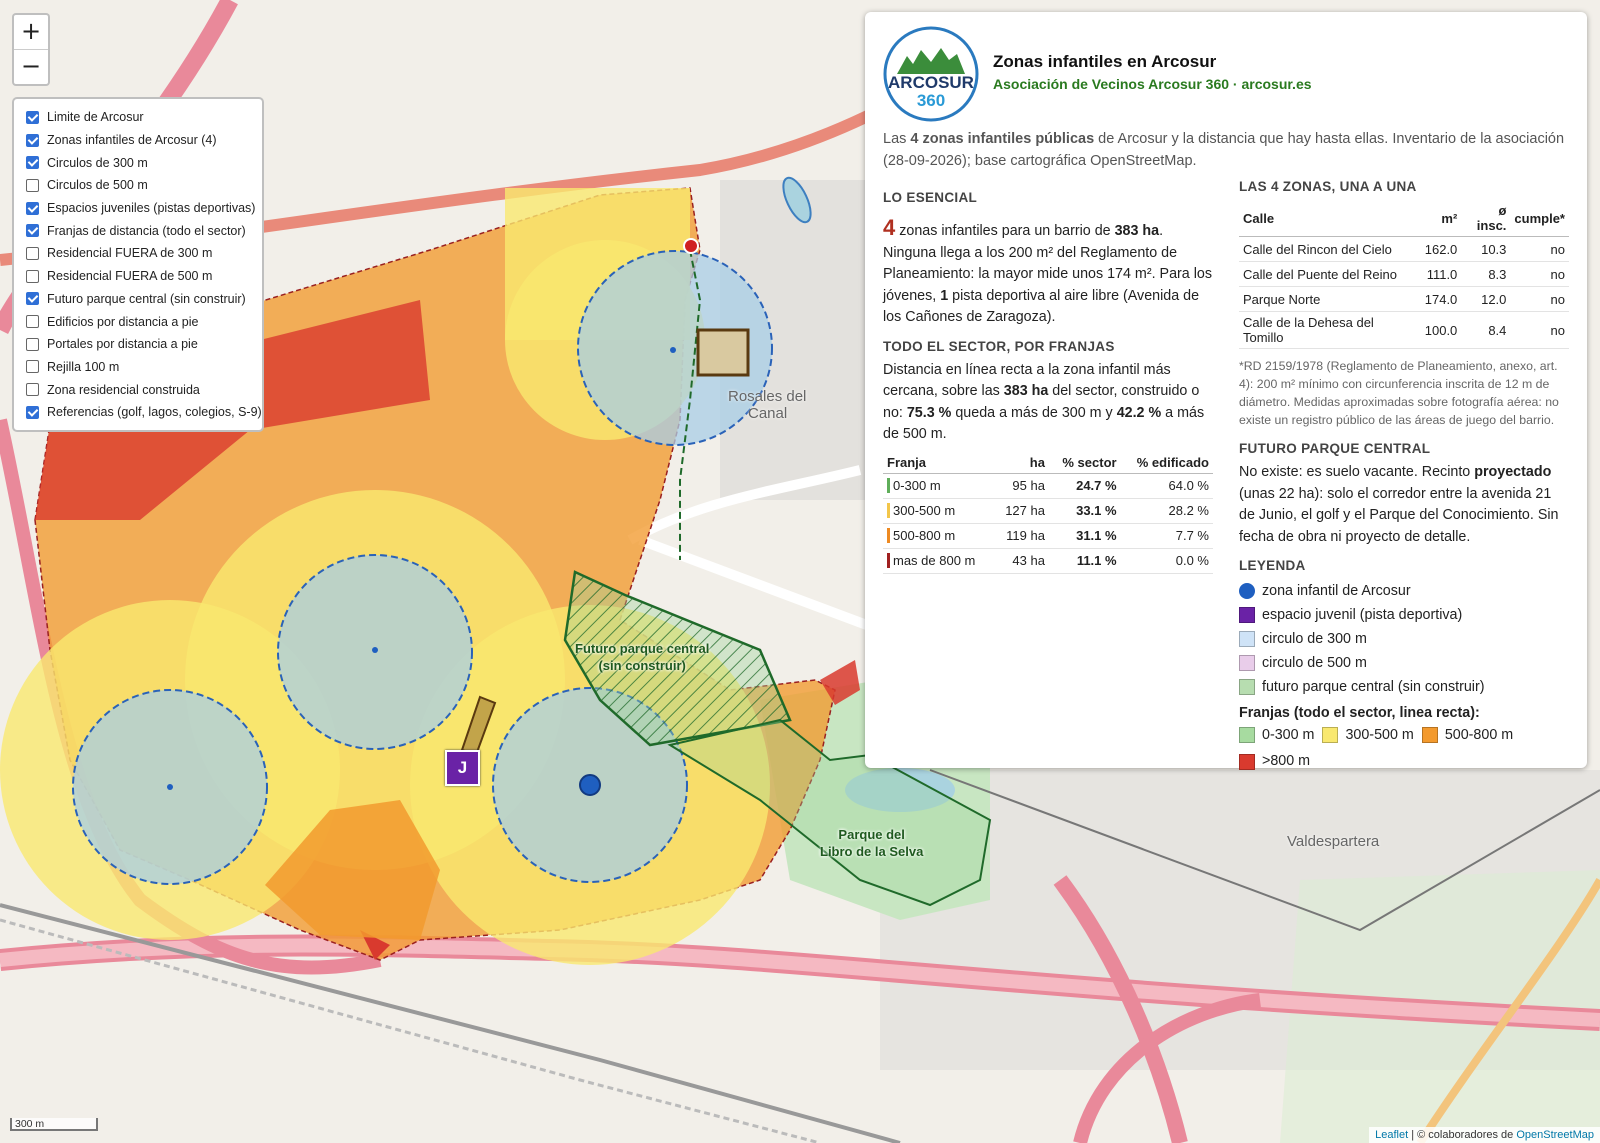  Describe the element at coordinates (1272, 565) in the screenshot. I see `leyenda-heading: LEYENDA` at that location.